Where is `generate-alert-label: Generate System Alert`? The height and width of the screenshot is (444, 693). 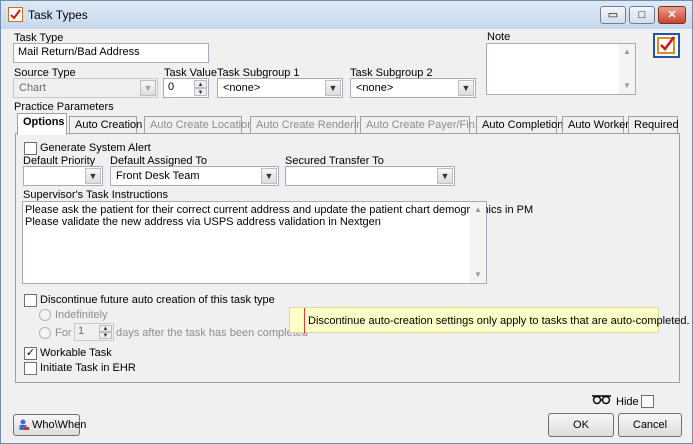 generate-alert-label: Generate System Alert is located at coordinates (95, 148).